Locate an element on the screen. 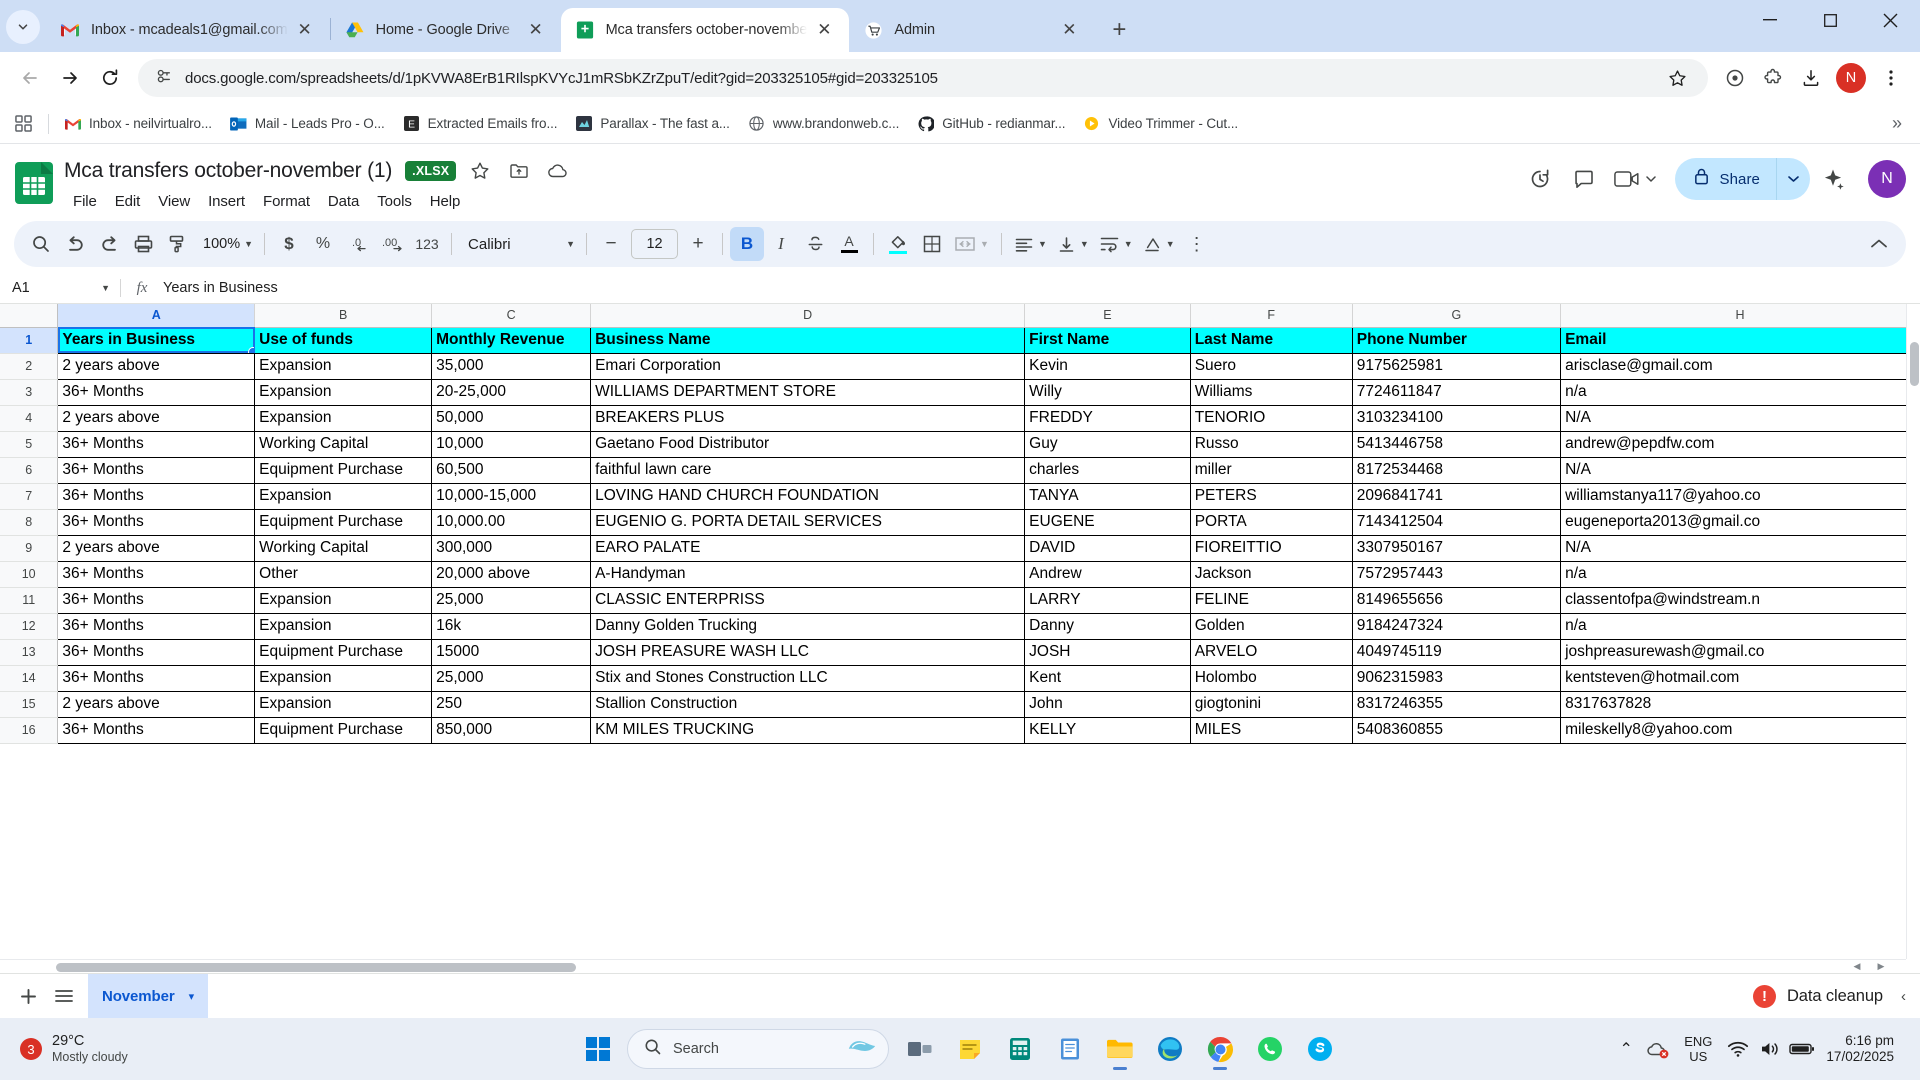 The image size is (1920, 1080). text-wrapping-button: ▼ is located at coordinates (1116, 244).